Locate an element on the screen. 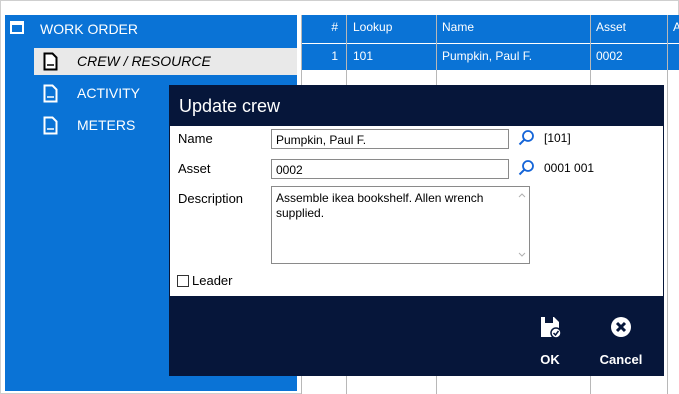 This screenshot has height=394, width=679. sidebar-item-crew-resource: CREW / RESOURCE is located at coordinates (165, 61).